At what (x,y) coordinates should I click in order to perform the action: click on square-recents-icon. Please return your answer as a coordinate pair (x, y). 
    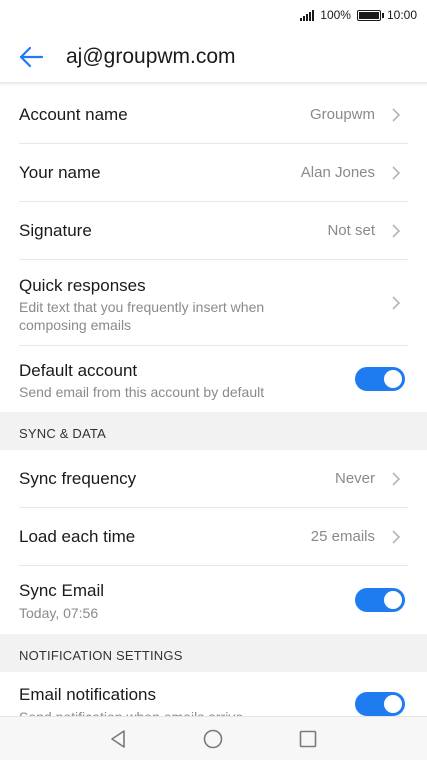
    Looking at the image, I should click on (308, 739).